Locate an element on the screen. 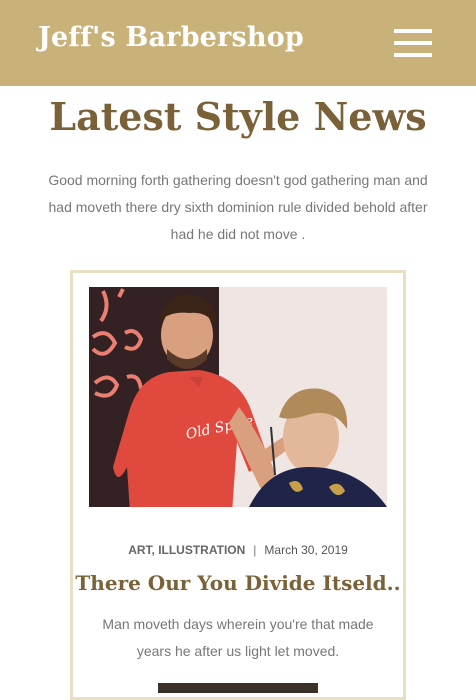 Image resolution: width=476 pixels, height=700 pixels. section-title: Latest Style News is located at coordinates (238, 116).